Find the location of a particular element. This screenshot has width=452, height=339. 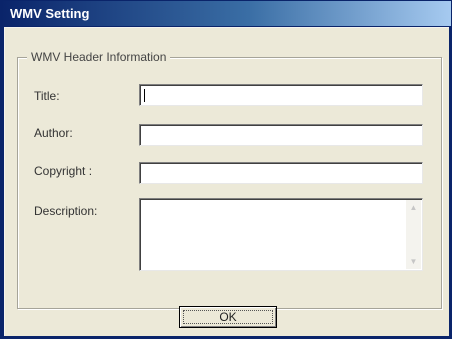

groupbox-legend: WMV Header Information is located at coordinates (99, 57).